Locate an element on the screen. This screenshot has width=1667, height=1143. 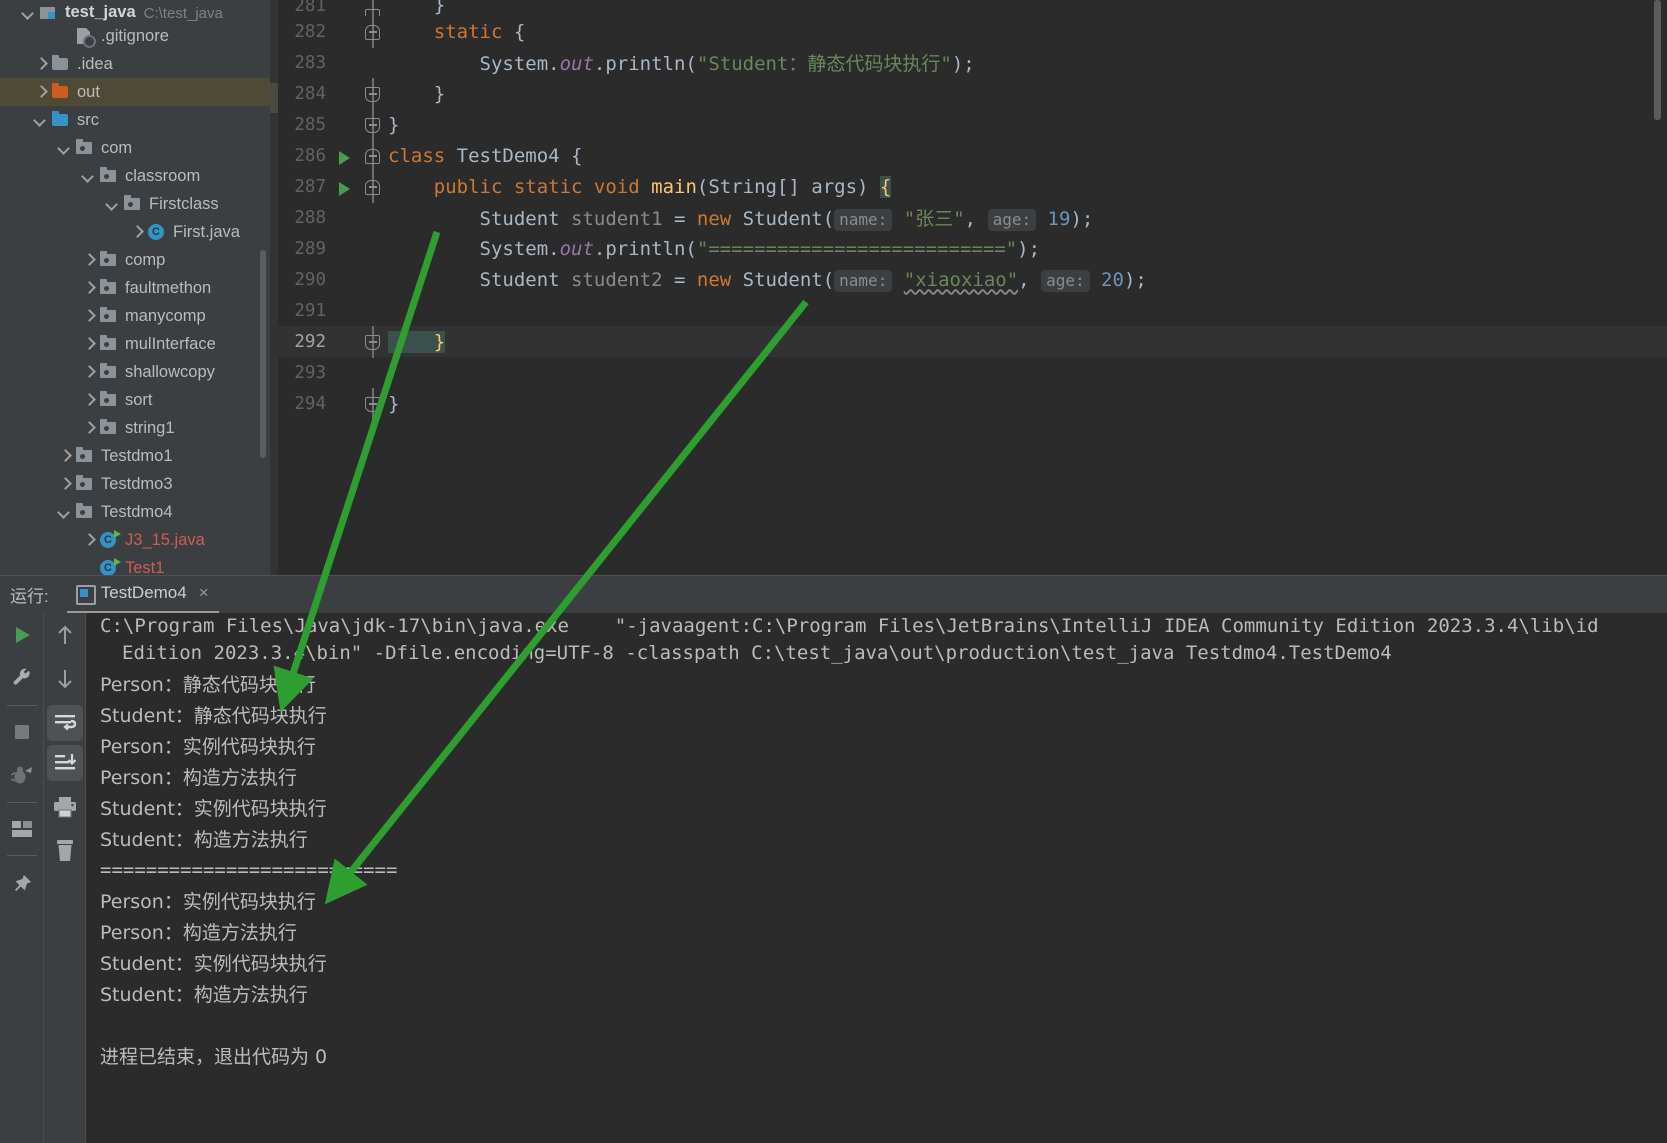
tree-row-j3-15-java: J3_15.java is located at coordinates (135, 540).